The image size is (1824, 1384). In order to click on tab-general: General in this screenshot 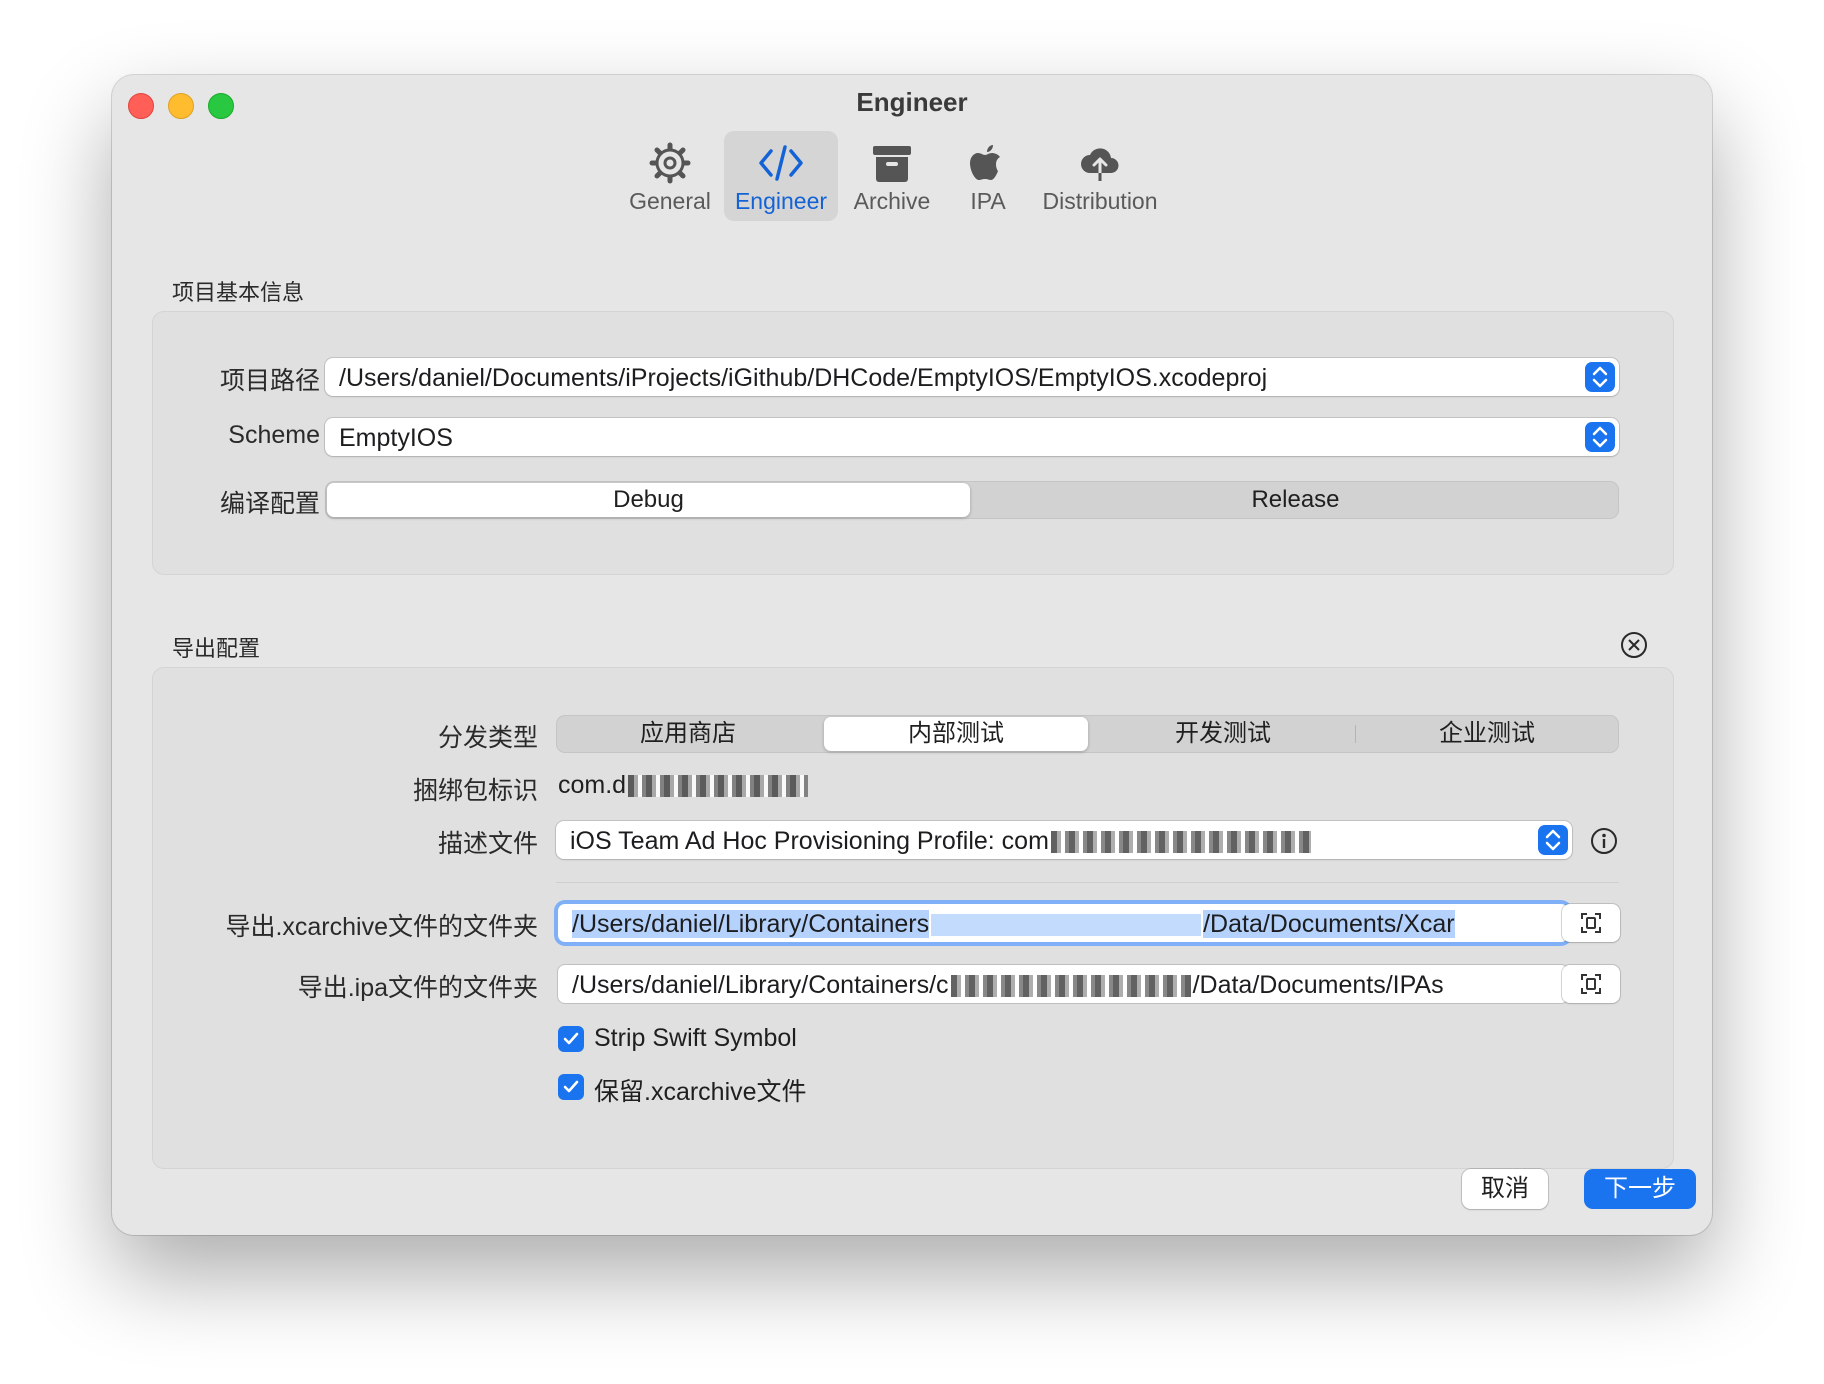, I will do `click(670, 176)`.